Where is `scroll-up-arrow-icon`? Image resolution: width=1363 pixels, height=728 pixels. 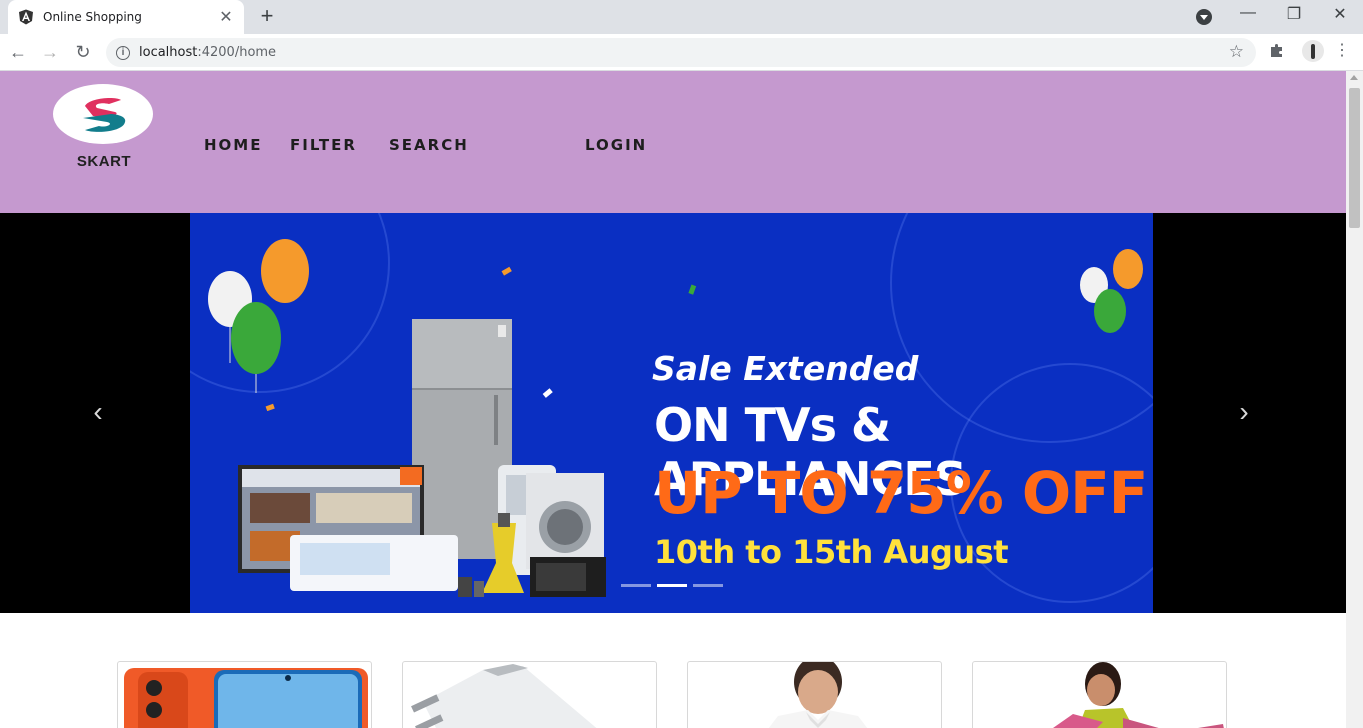 scroll-up-arrow-icon is located at coordinates (1354, 77).